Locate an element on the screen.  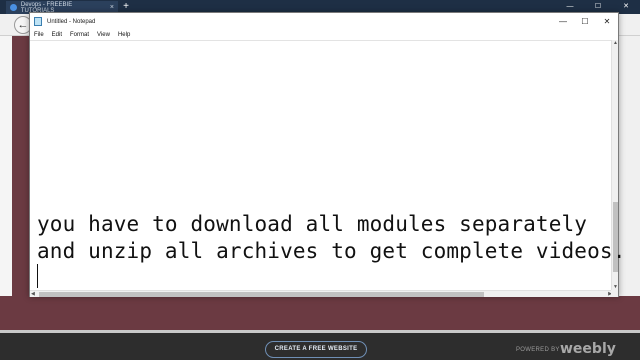
menu-format: Format is located at coordinates (79, 35).